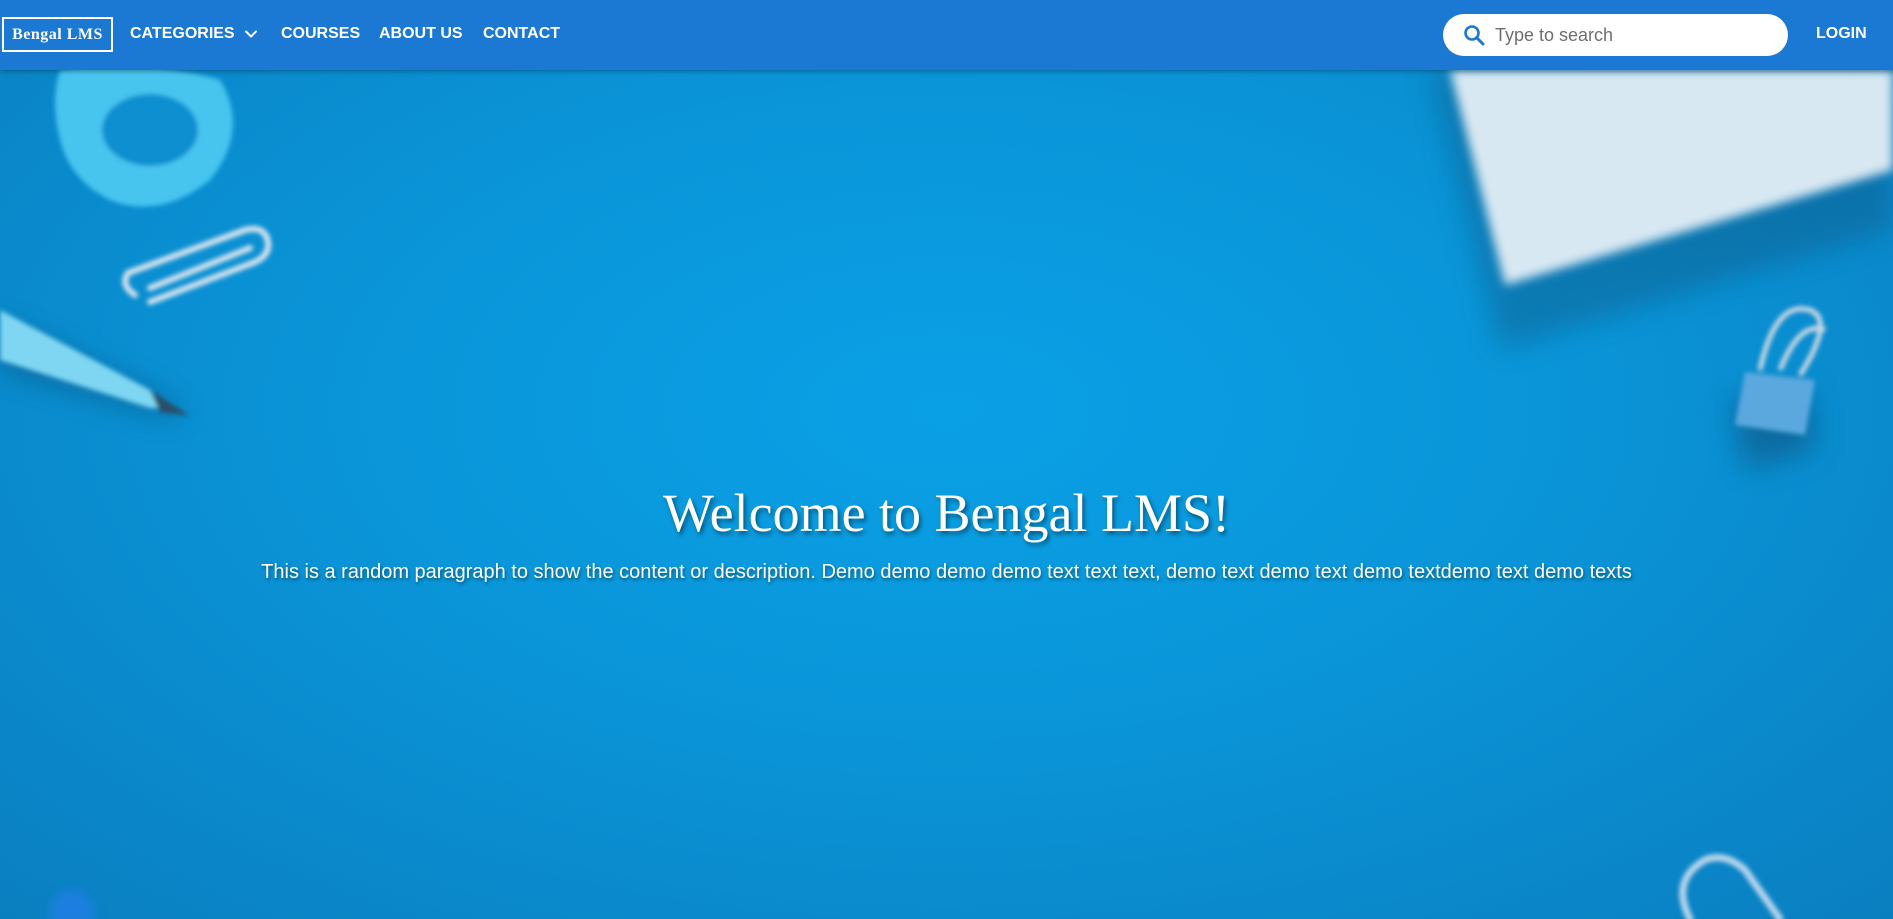  I want to click on nav-item-label: CATEGORIES, so click(182, 34).